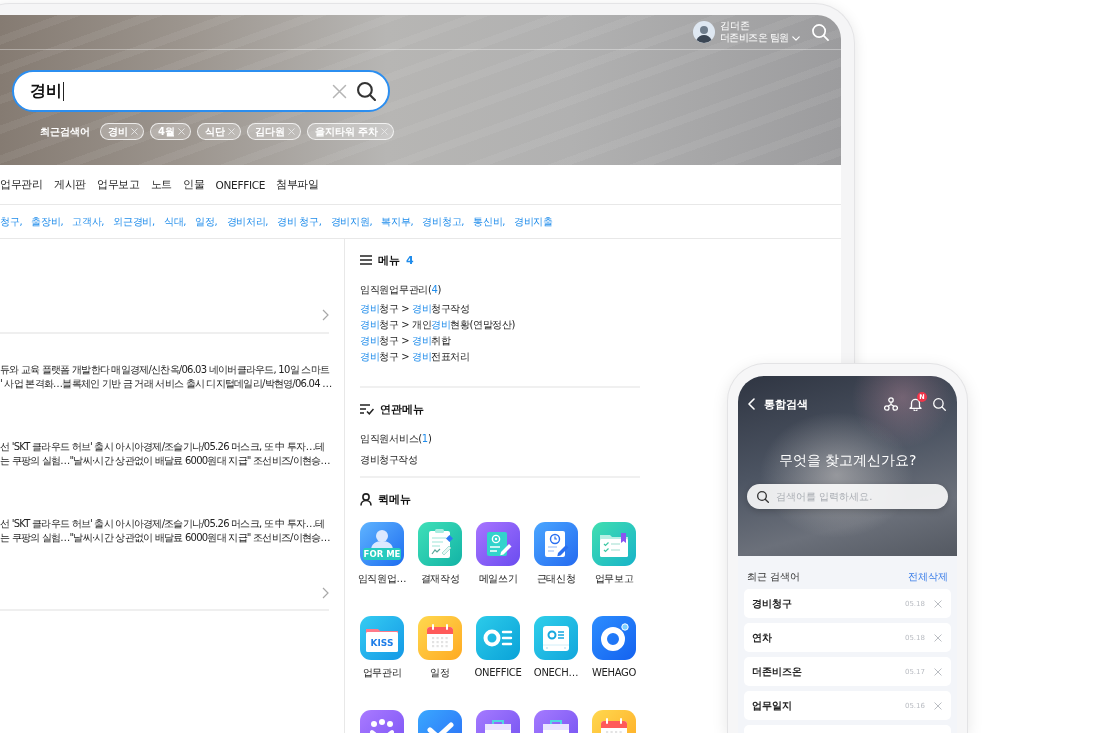 This screenshot has height=733, width=1100. Describe the element at coordinates (194, 184) in the screenshot. I see `category-tab: 인물` at that location.